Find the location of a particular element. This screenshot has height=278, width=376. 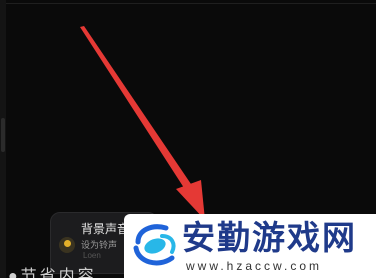

notification-subtitle: 设为铃声 is located at coordinates (99, 245).